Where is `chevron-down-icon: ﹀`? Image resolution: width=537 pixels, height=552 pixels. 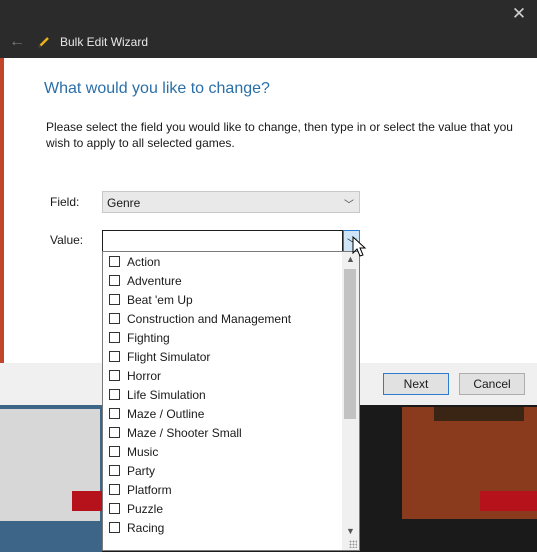 chevron-down-icon: ﹀ is located at coordinates (349, 205).